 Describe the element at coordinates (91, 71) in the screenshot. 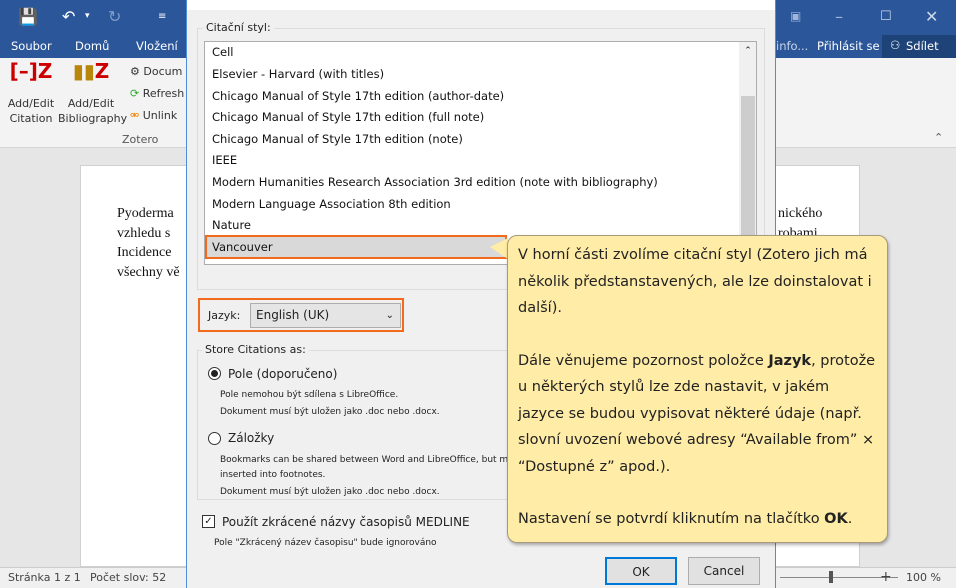

I see `bibliography-icon: ▮▮Z` at that location.